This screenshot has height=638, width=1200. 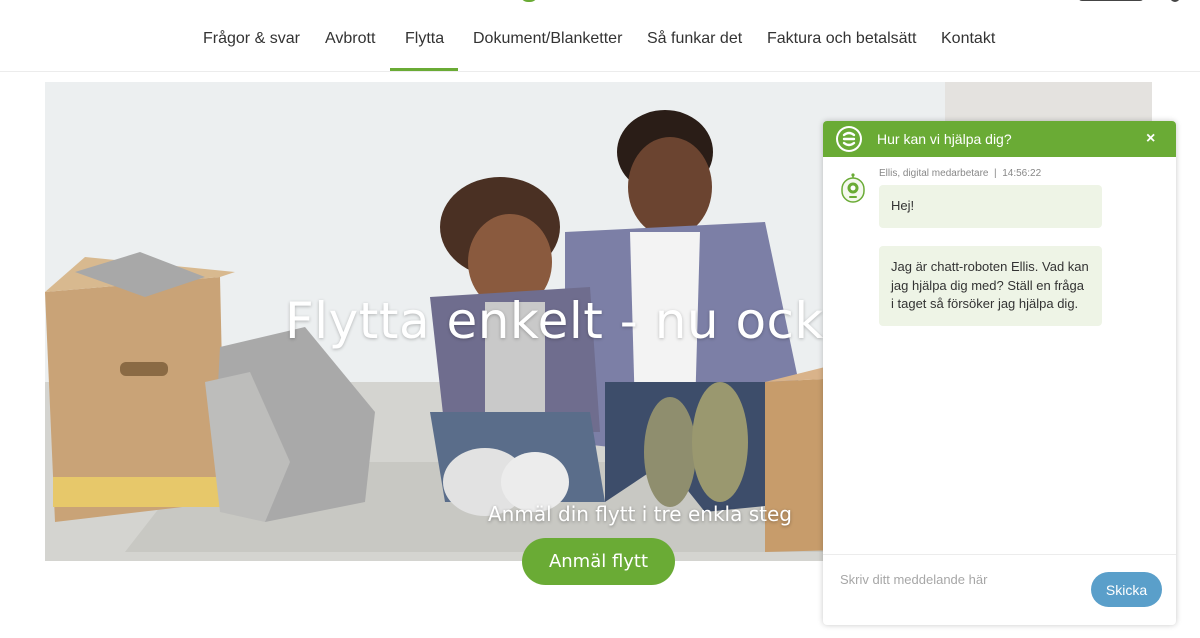 What do you see at coordinates (547, 39) in the screenshot?
I see `nav-item-dokument-blanketter: Dokument/Blanketter` at bounding box center [547, 39].